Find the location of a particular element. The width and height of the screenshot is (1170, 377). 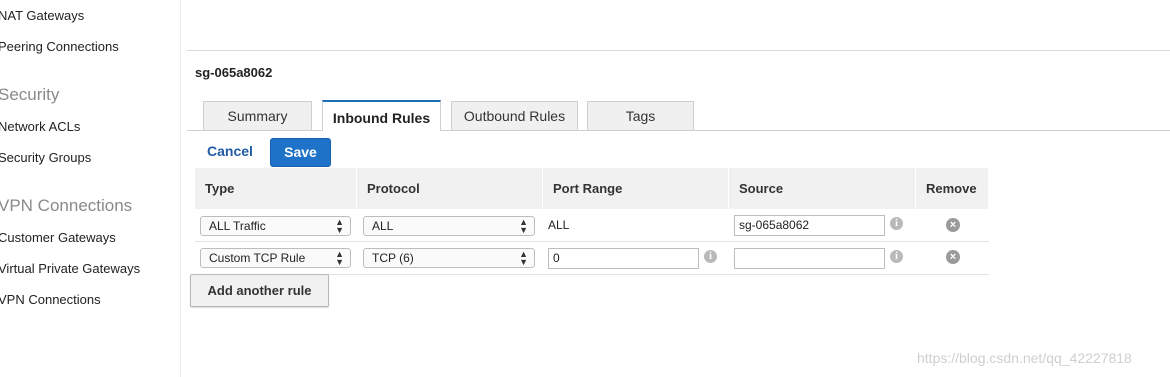

sidebar-heading-vpn-connections: VPN Connections is located at coordinates (66, 205).